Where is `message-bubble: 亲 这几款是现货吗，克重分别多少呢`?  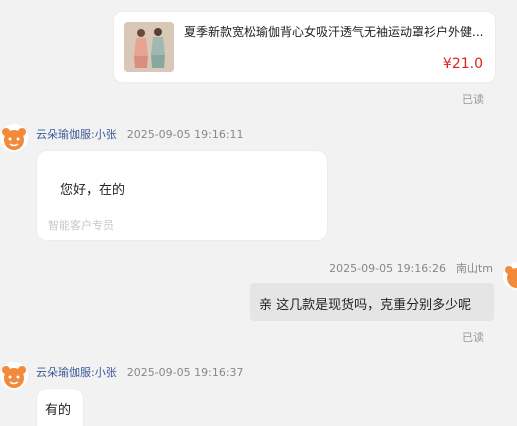 message-bubble: 亲 这几款是现货吗，克重分别多少呢 is located at coordinates (372, 302).